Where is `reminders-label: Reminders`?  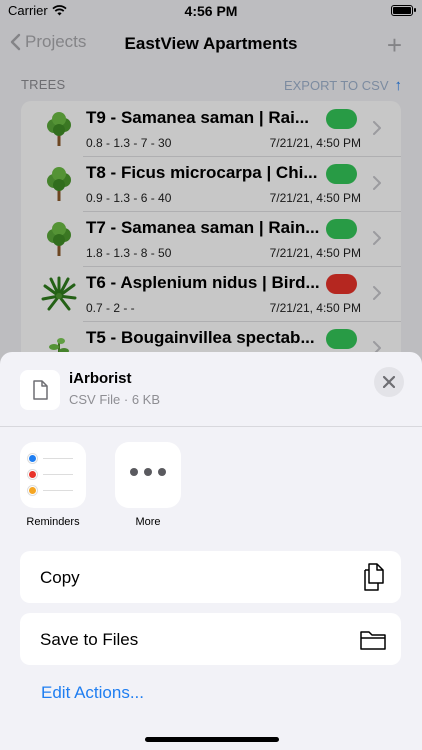
reminders-label: Reminders is located at coordinates (53, 522).